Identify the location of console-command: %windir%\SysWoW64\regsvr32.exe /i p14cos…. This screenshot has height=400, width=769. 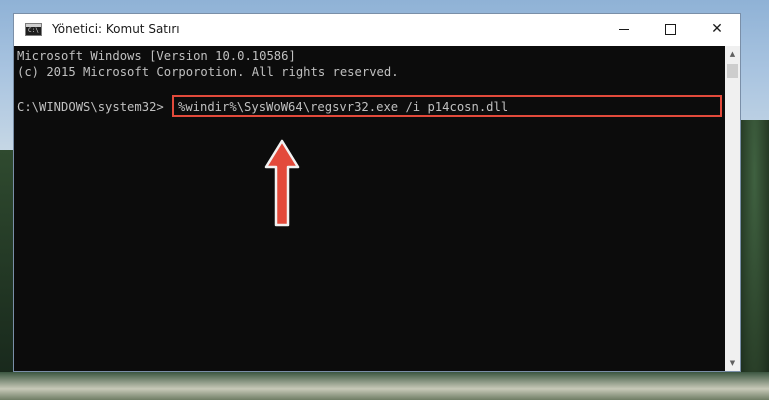
(343, 107).